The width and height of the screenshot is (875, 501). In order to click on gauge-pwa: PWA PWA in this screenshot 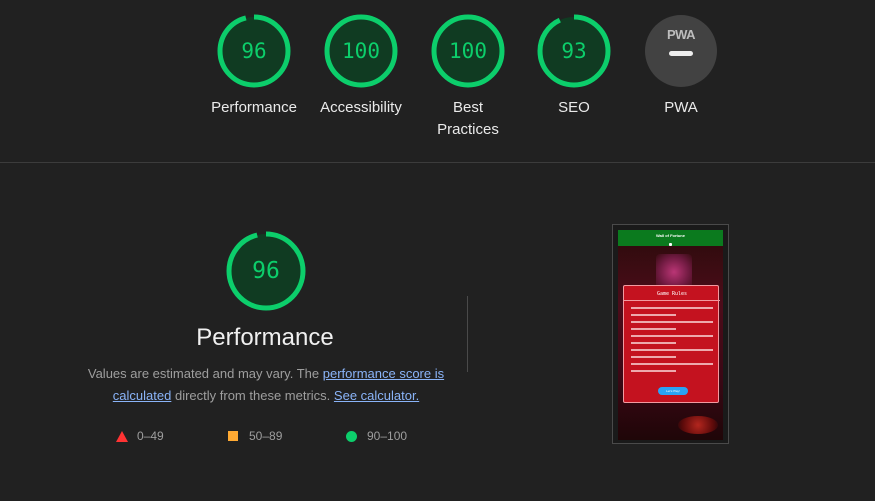, I will do `click(681, 66)`.